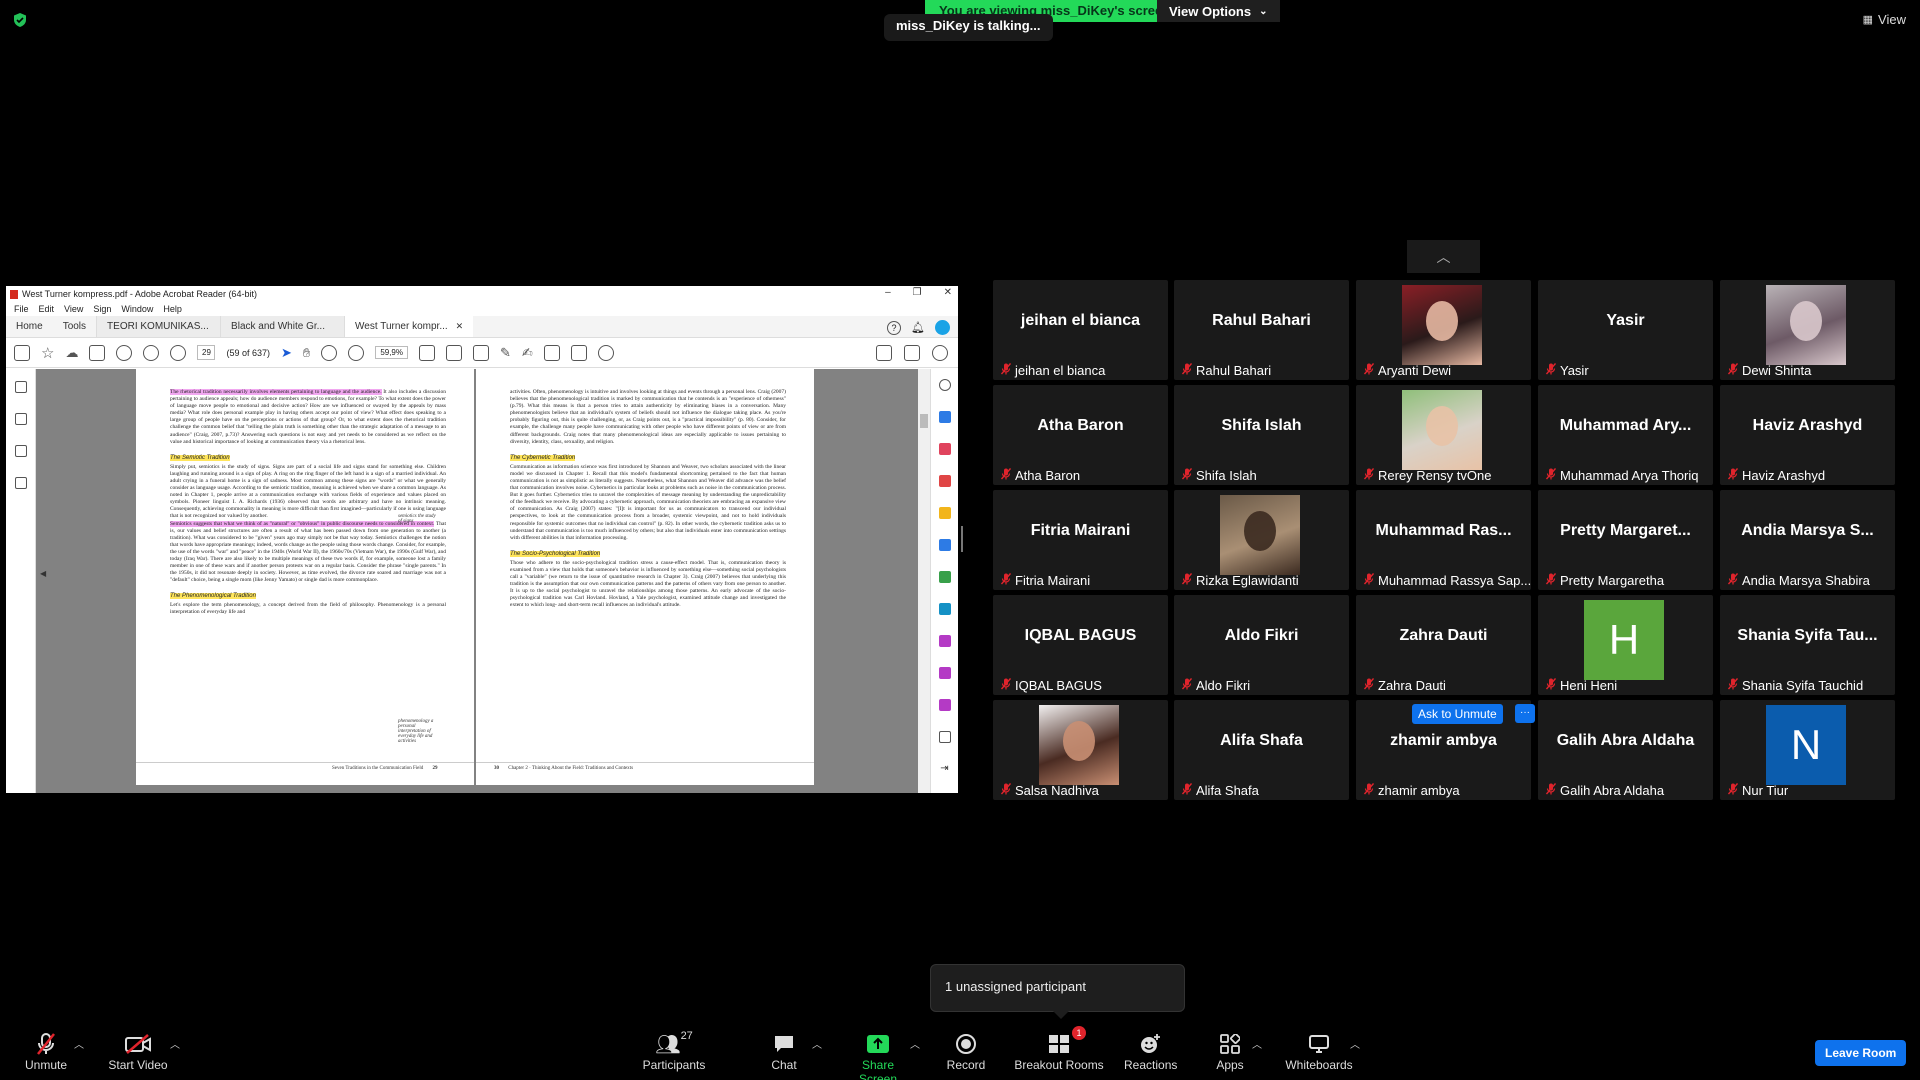  What do you see at coordinates (1059, 1049) in the screenshot?
I see `breakout-rooms-button: 1 Breakout Rooms` at bounding box center [1059, 1049].